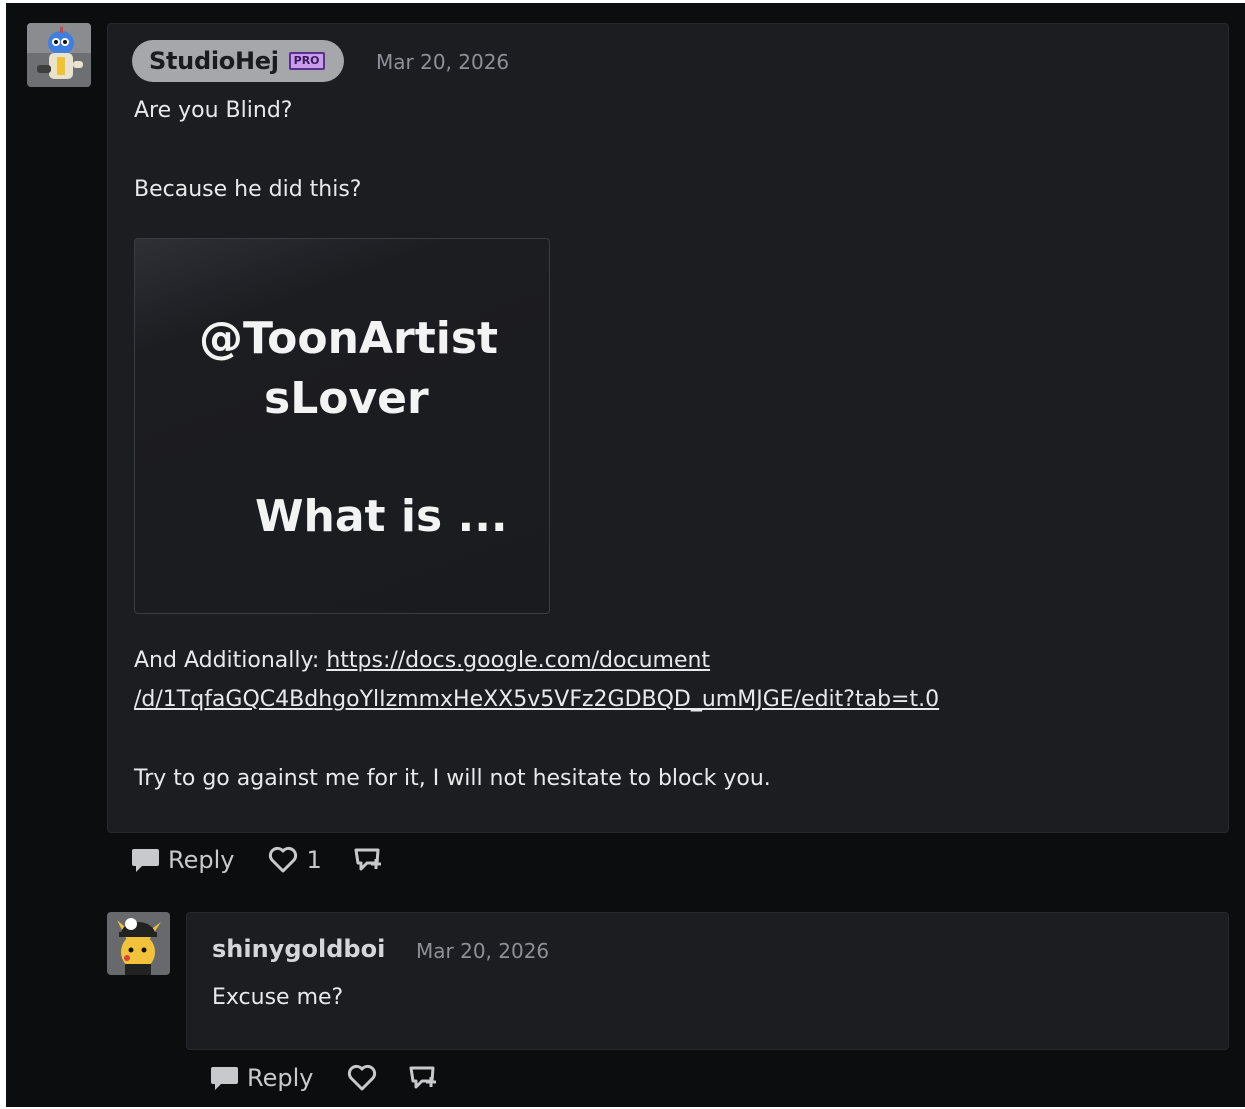  Describe the element at coordinates (230, 660) in the screenshot. I see `additionally-label: And Additionally:` at that location.